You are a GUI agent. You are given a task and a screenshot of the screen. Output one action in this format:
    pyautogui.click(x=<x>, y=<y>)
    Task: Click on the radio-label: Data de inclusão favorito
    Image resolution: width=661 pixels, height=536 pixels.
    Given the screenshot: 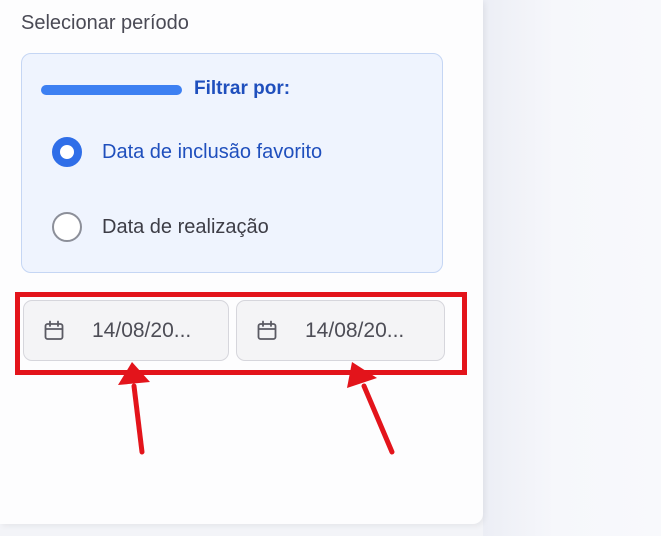 What is the action you would take?
    pyautogui.click(x=212, y=151)
    